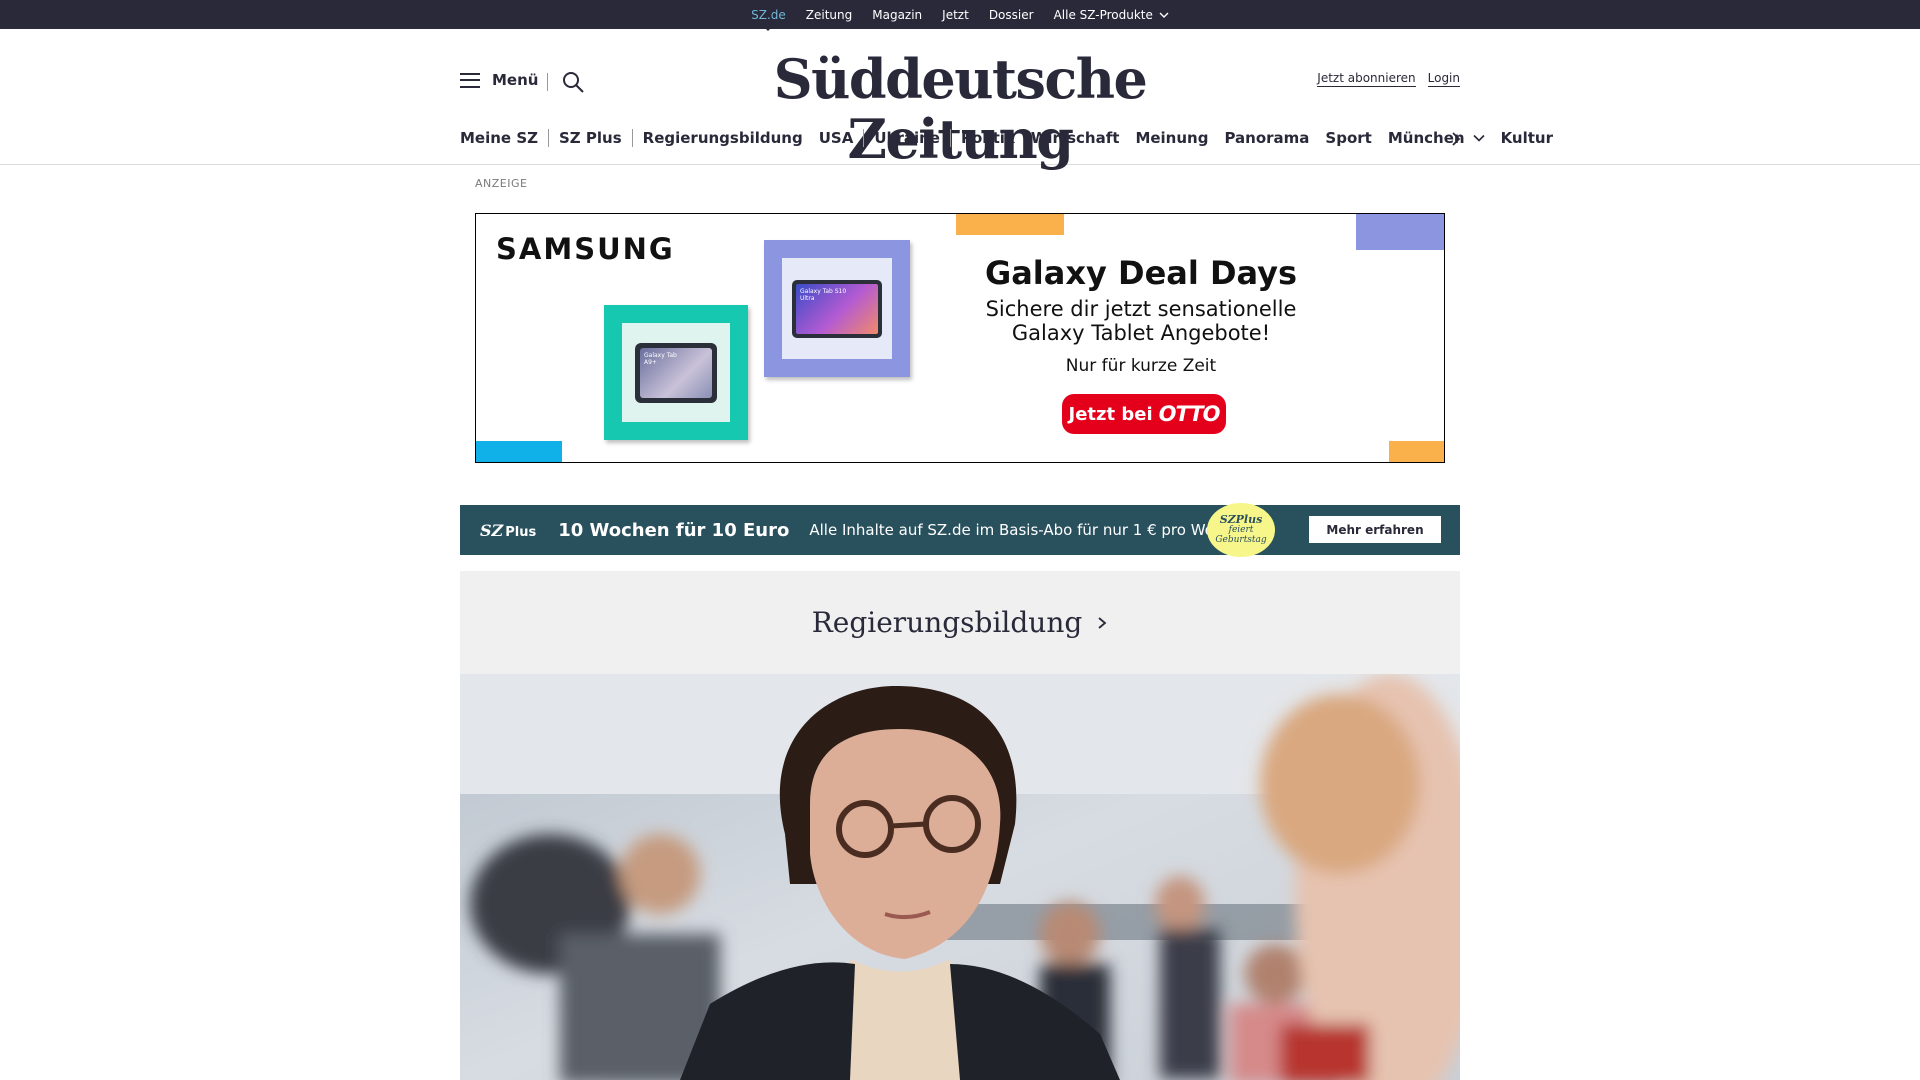 Image resolution: width=1920 pixels, height=1080 pixels. I want to click on nav-item-sport: Sport, so click(1348, 138).